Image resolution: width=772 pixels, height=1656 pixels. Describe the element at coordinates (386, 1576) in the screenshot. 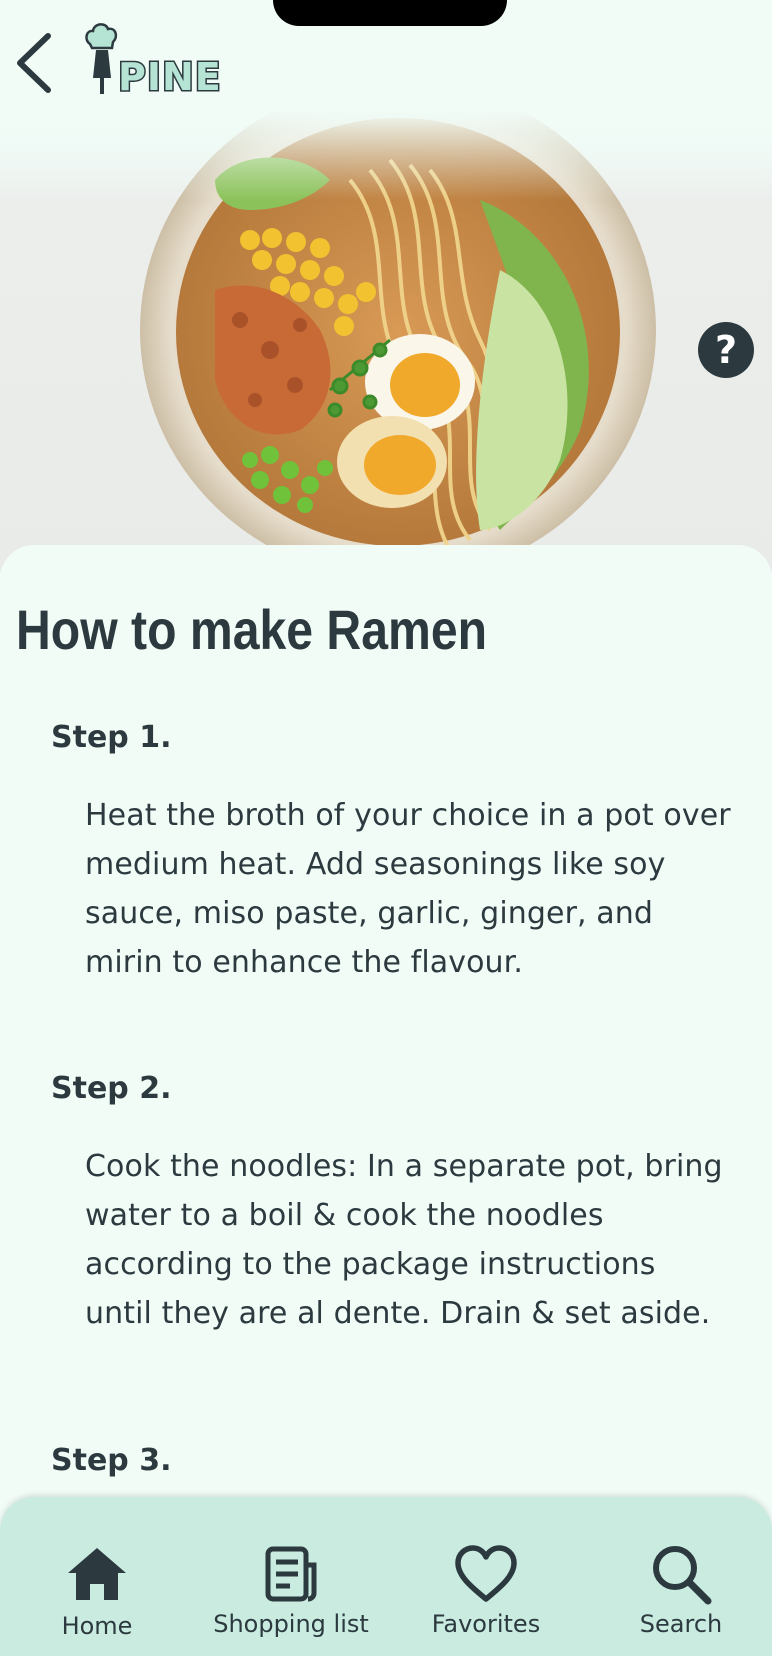

I see `bottom-navigation: Home Shopping list Favorites Search` at that location.